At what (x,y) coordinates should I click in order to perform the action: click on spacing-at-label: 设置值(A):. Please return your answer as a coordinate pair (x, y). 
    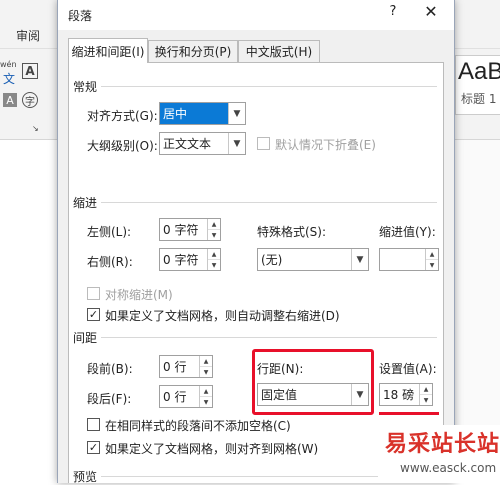
    Looking at the image, I should click on (408, 369).